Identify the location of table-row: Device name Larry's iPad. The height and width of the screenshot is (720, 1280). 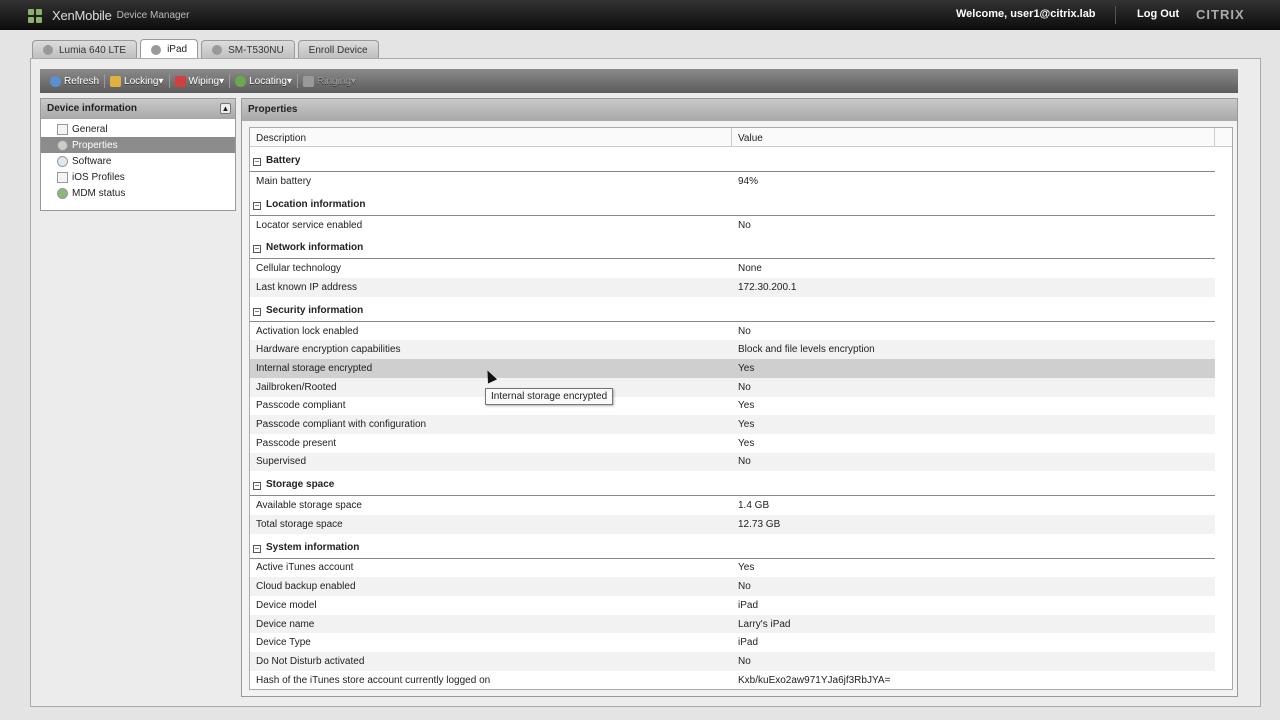
(732, 624).